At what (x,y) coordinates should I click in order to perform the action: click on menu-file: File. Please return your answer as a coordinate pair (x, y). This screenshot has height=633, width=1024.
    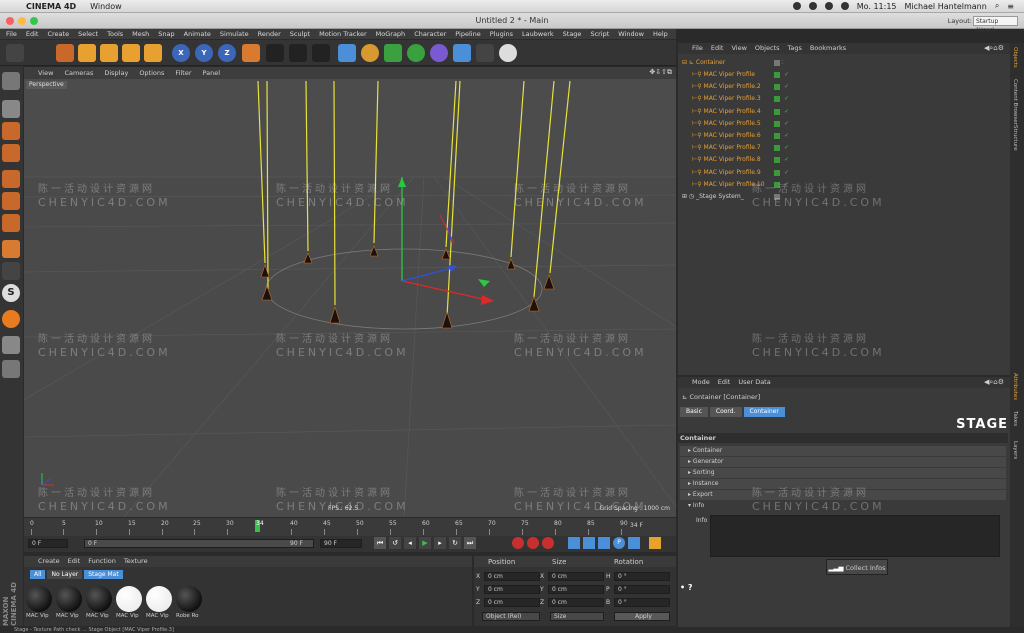
    Looking at the image, I should click on (11, 34).